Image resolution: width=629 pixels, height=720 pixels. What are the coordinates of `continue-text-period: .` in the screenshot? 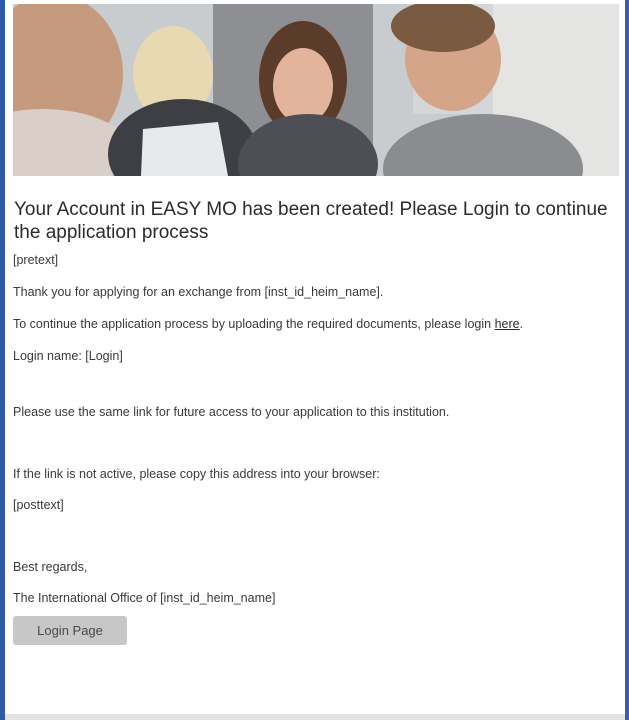 It's located at (521, 324).